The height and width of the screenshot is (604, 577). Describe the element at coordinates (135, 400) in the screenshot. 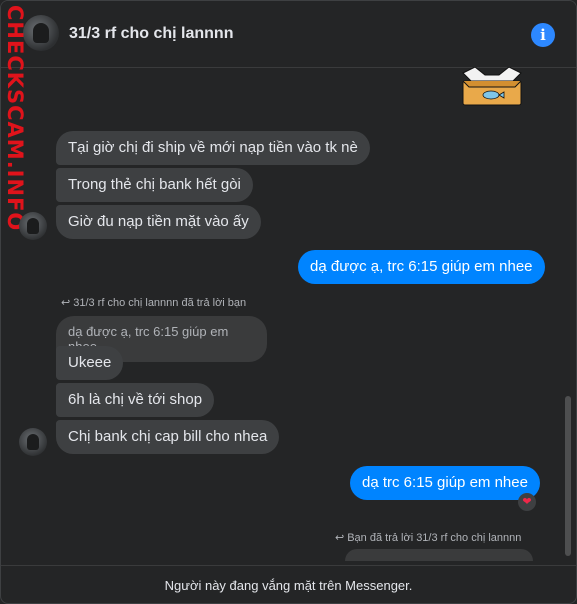

I see `message-incoming: 6h là chị về tới shop` at that location.